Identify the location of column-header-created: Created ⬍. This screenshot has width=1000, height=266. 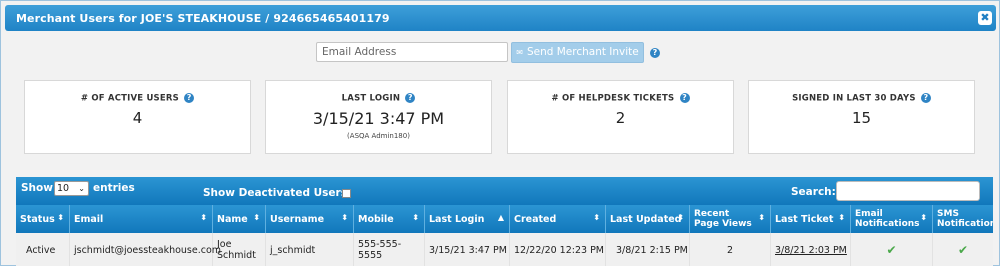
(558, 219).